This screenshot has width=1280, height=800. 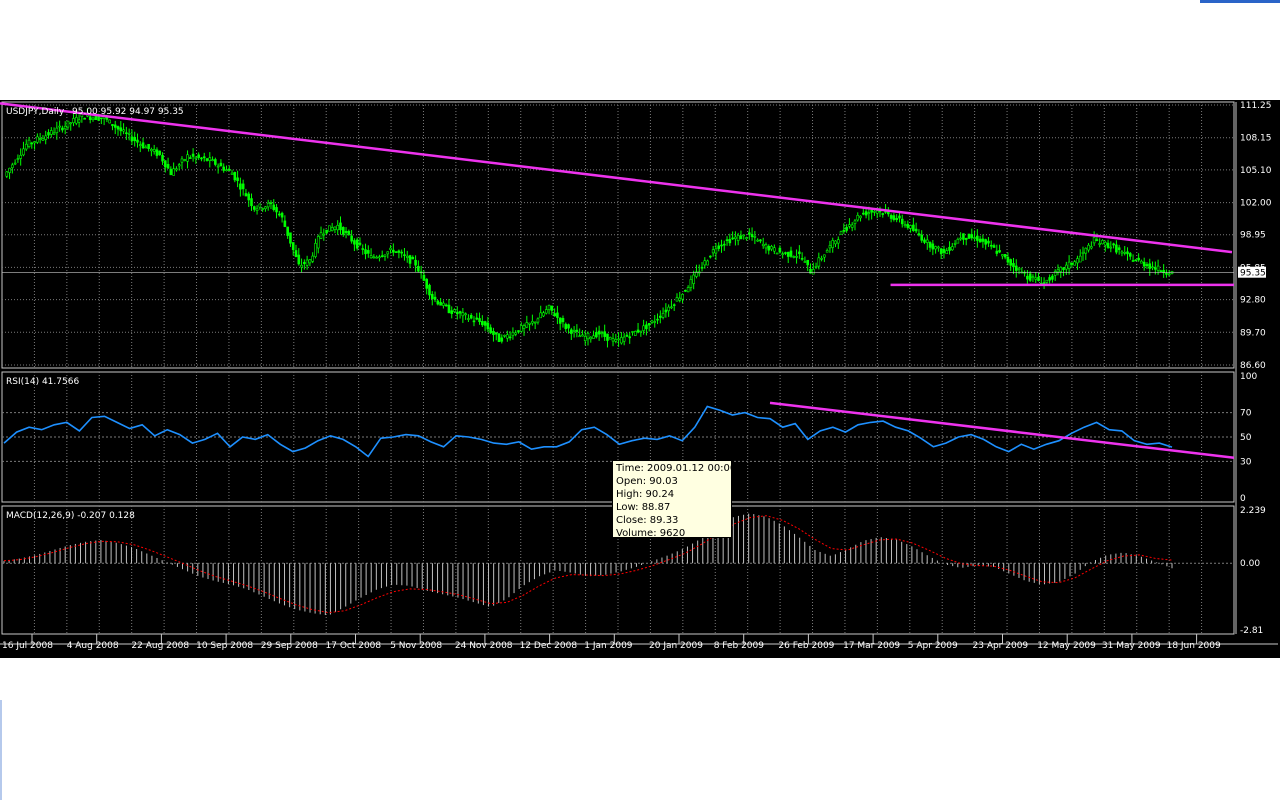 What do you see at coordinates (1, 750) in the screenshot?
I see `window-edge-mark` at bounding box center [1, 750].